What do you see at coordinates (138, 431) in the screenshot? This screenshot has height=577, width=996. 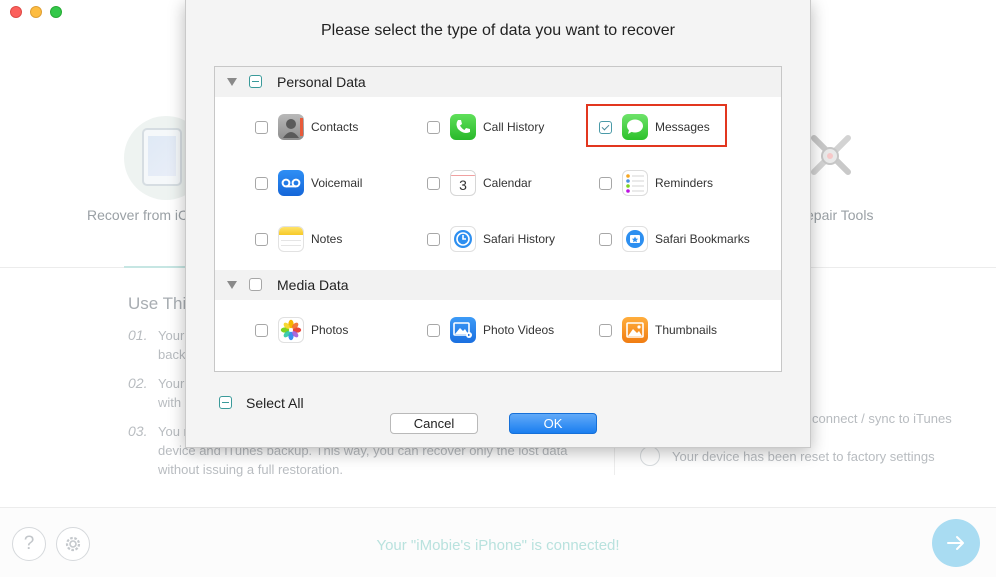 I see `step-number: 03.` at bounding box center [138, 431].